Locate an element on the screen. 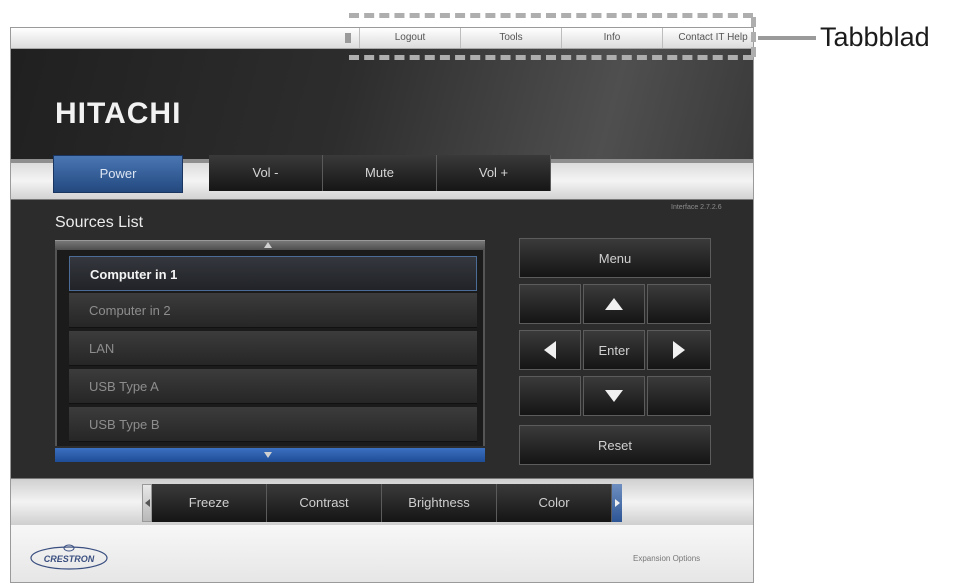 The image size is (960, 587). tab-info: Info is located at coordinates (611, 38).